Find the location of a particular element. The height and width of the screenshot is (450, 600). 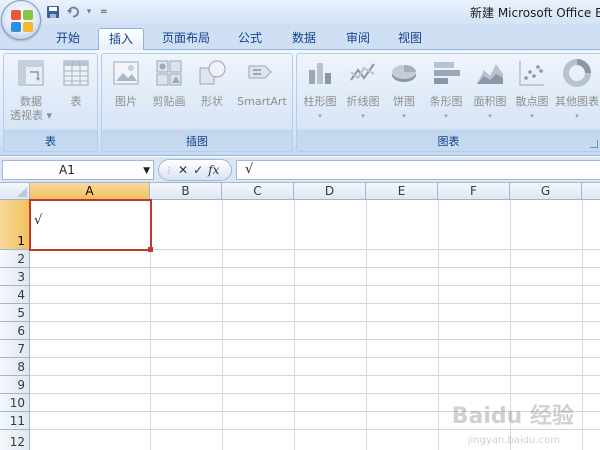

row-header-4: 4 is located at coordinates (15, 295).